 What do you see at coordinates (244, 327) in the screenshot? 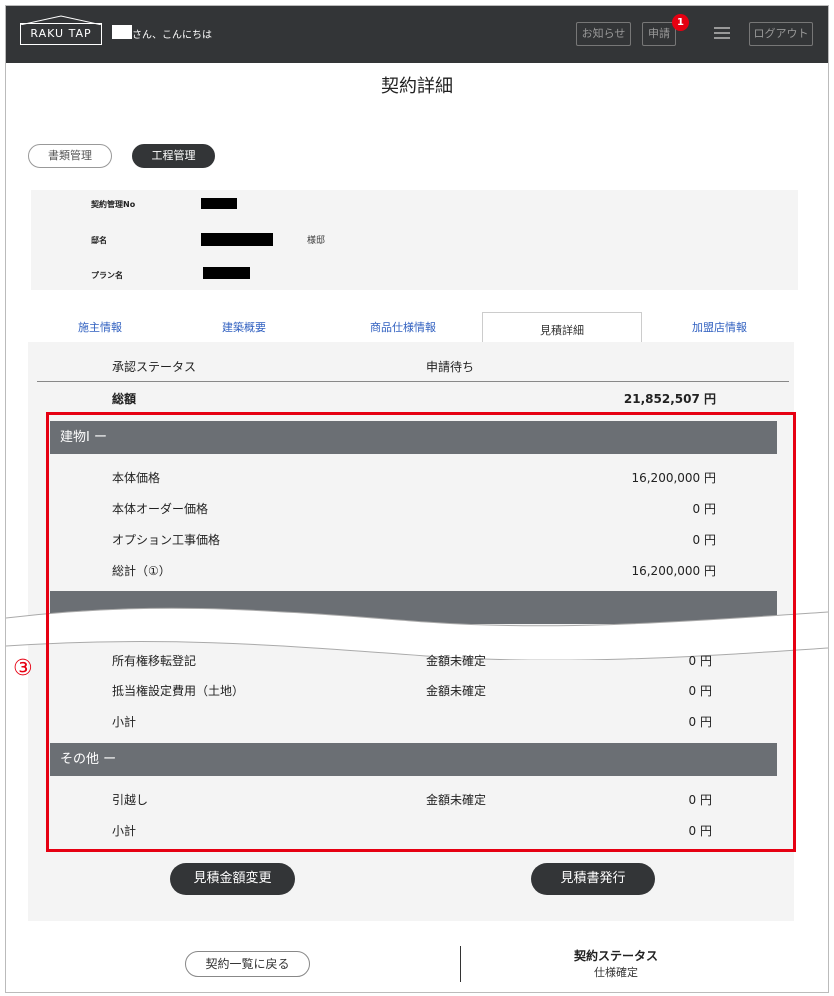
I see `tab-building-overview: 建築概要` at bounding box center [244, 327].